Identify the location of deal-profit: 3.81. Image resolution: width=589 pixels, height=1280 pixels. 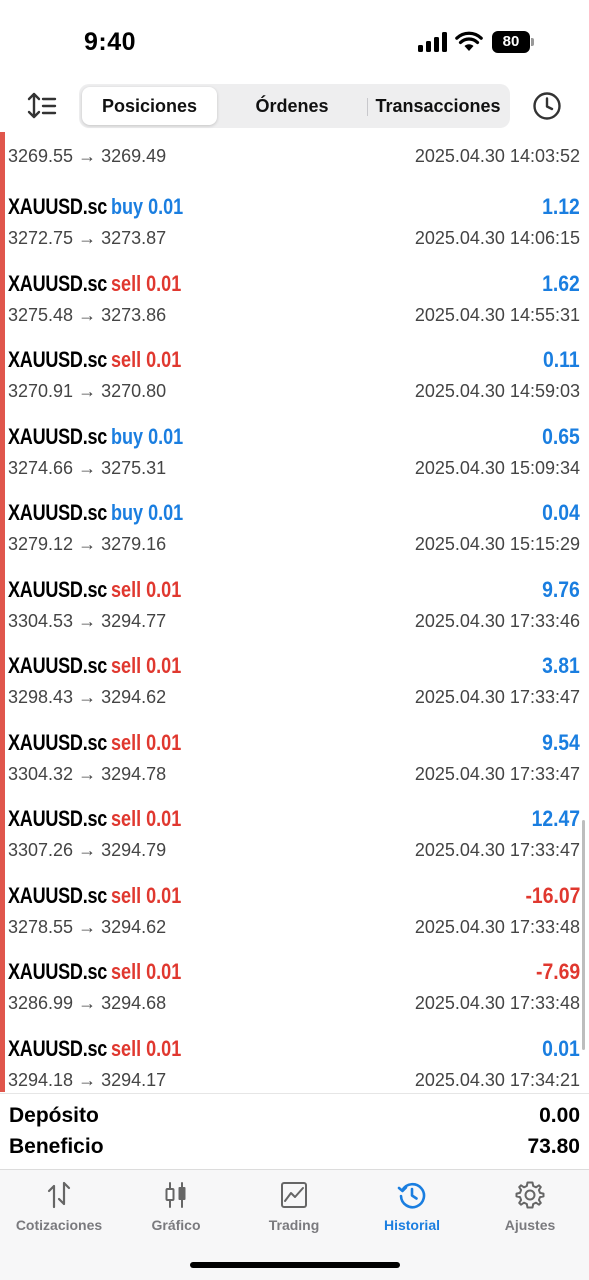
(561, 665).